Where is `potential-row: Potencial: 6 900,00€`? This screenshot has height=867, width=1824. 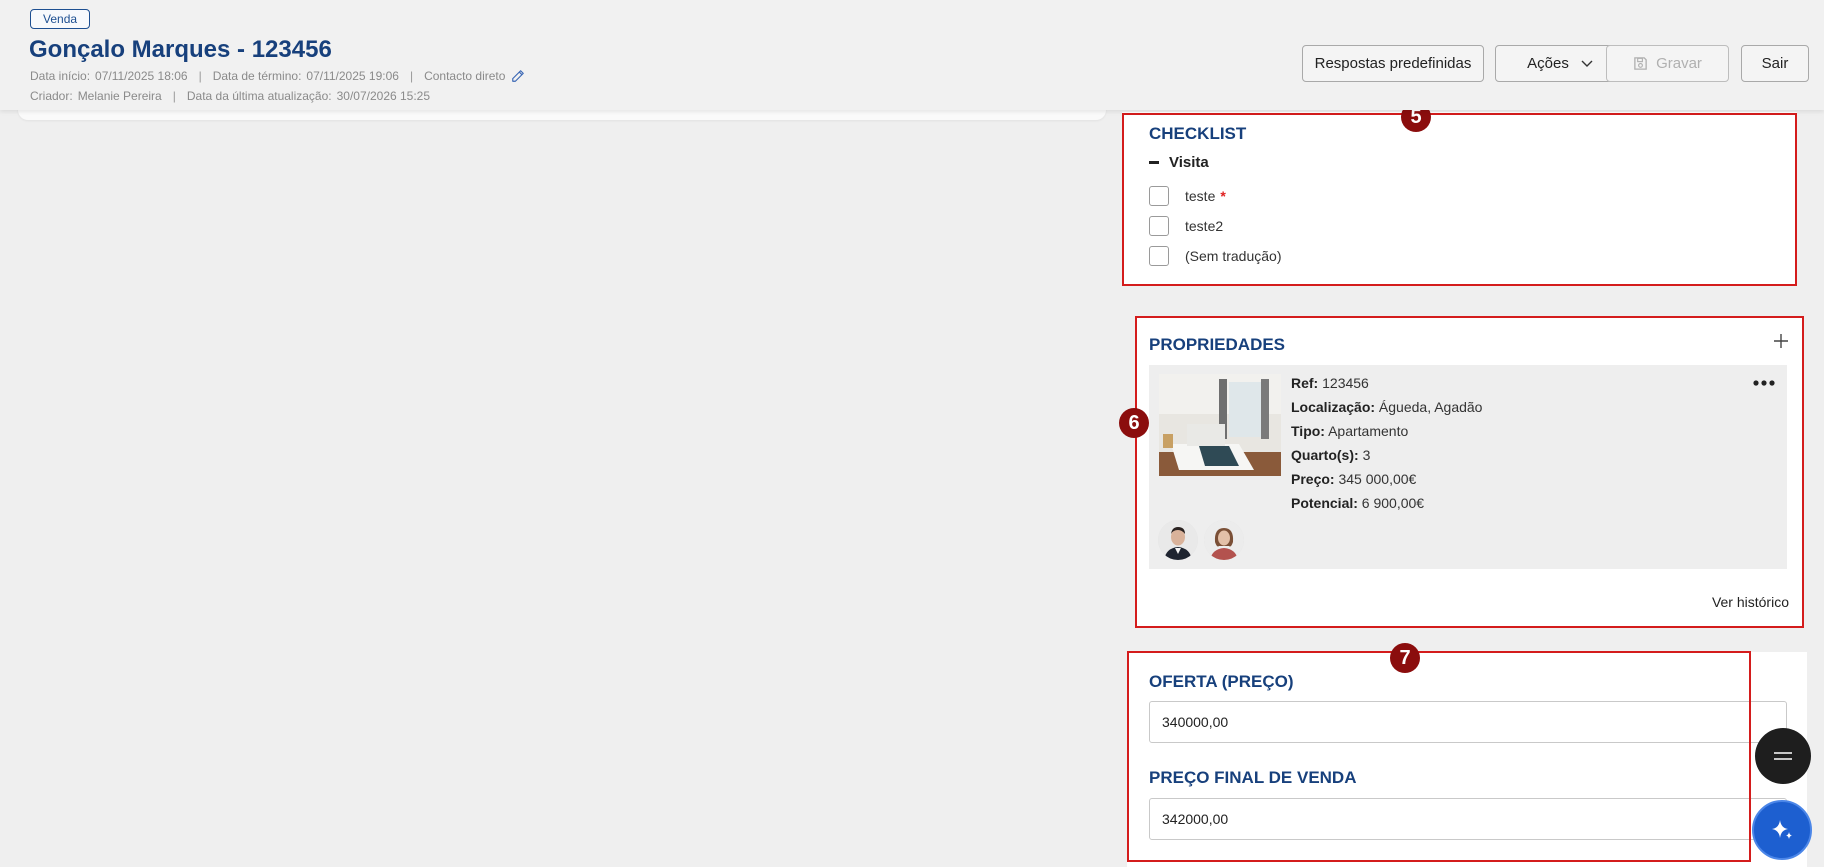
potential-row: Potencial: 6 900,00€ is located at coordinates (1386, 503).